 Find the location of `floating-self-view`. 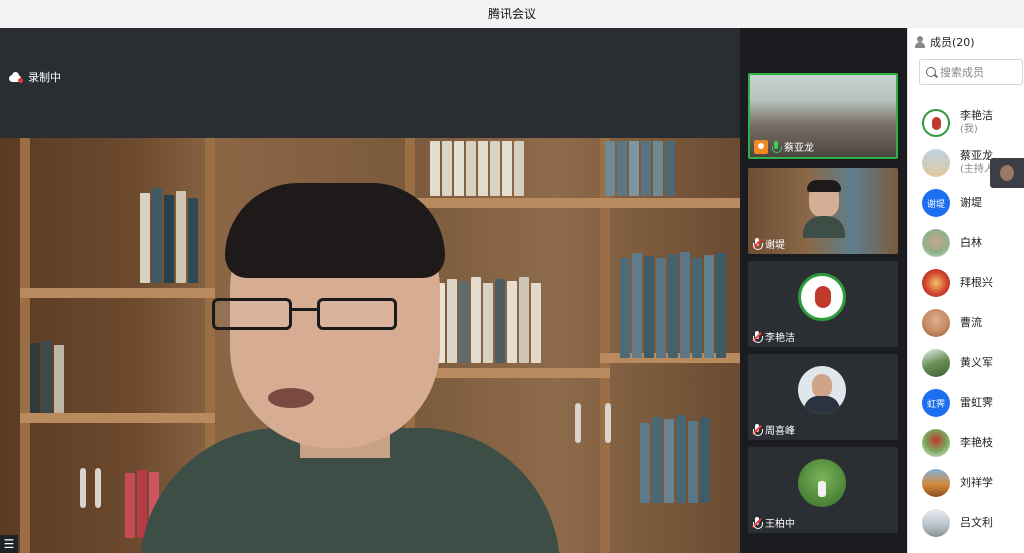

floating-self-view is located at coordinates (1007, 173).